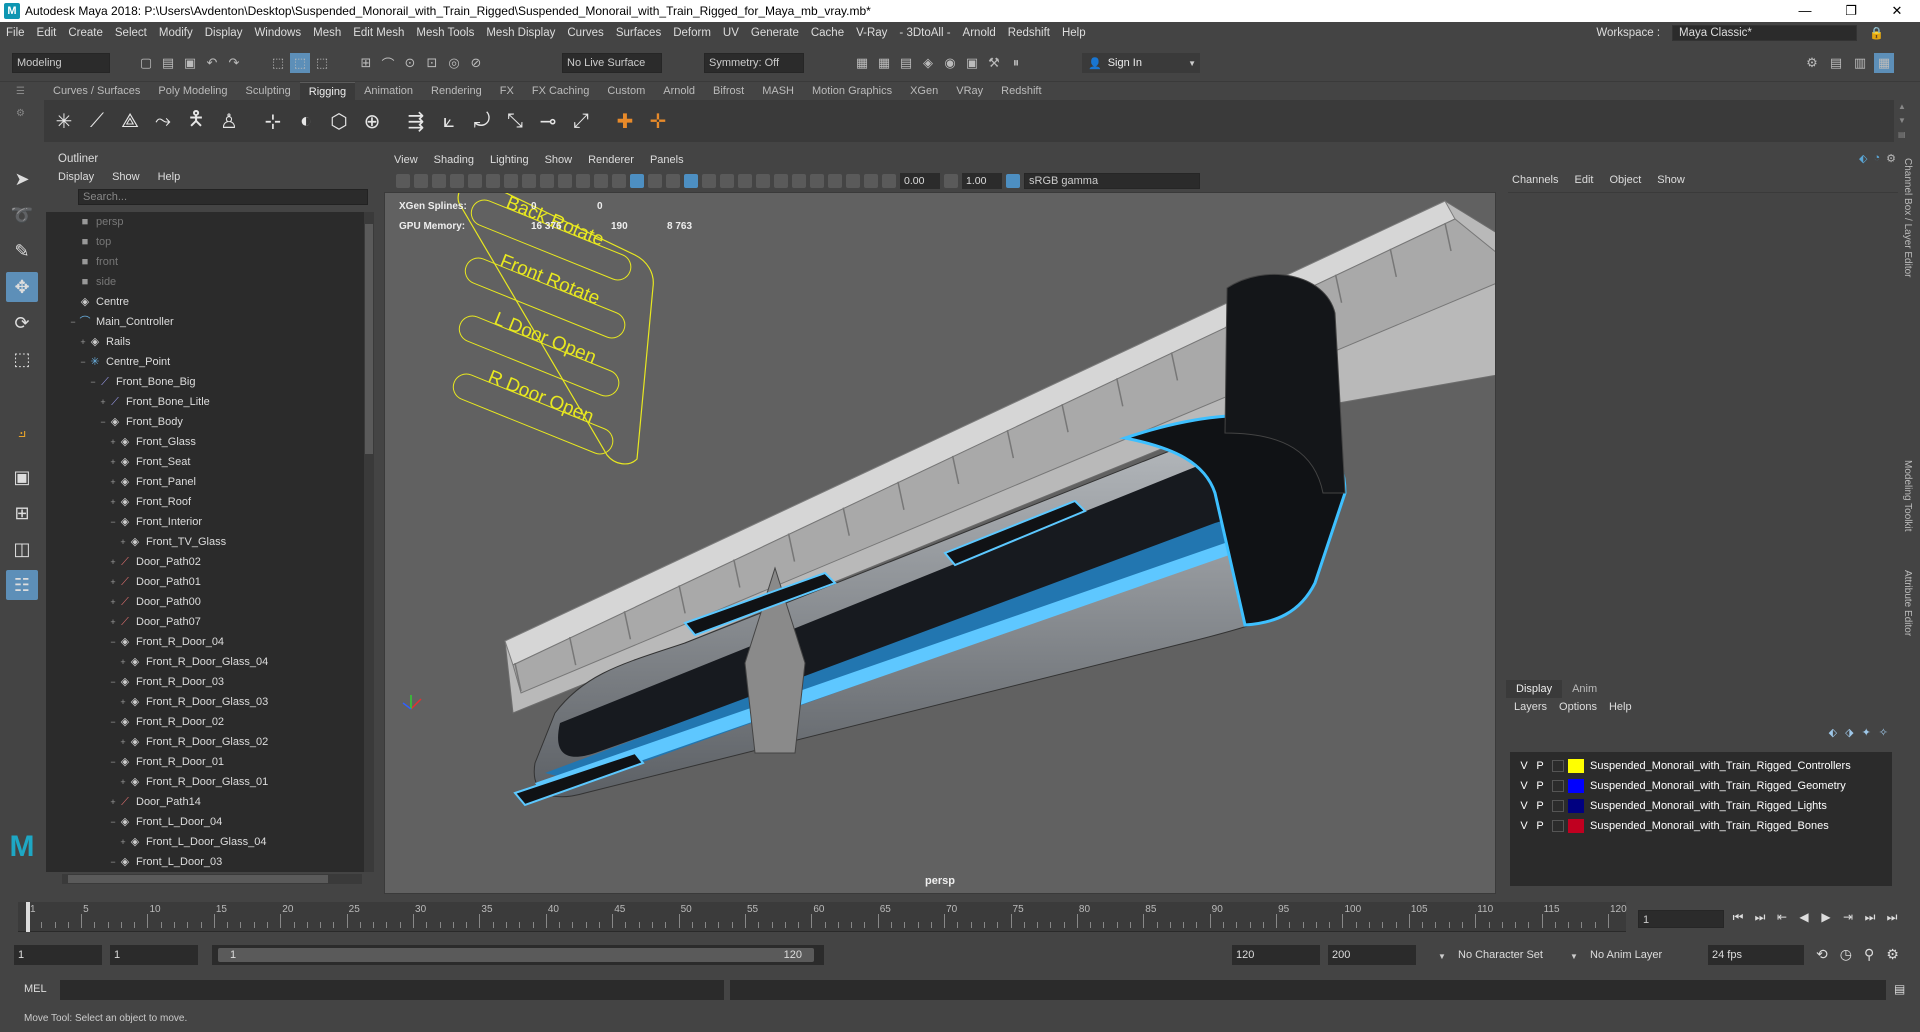 This screenshot has width=1920, height=1032. Describe the element at coordinates (154, 955) in the screenshot. I see `animation-start-field: 1` at that location.